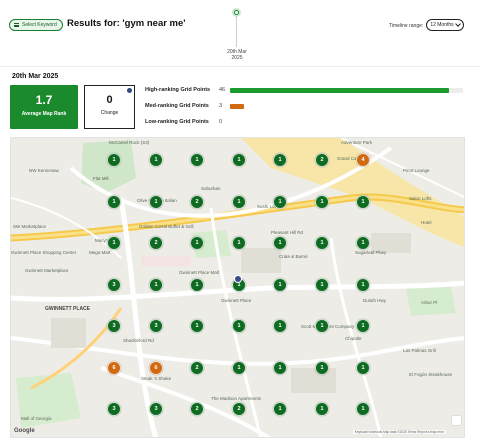 This screenshot has height=442, width=480. What do you see at coordinates (221, 122) in the screenshot?
I see `rank-row-count: 0` at bounding box center [221, 122].